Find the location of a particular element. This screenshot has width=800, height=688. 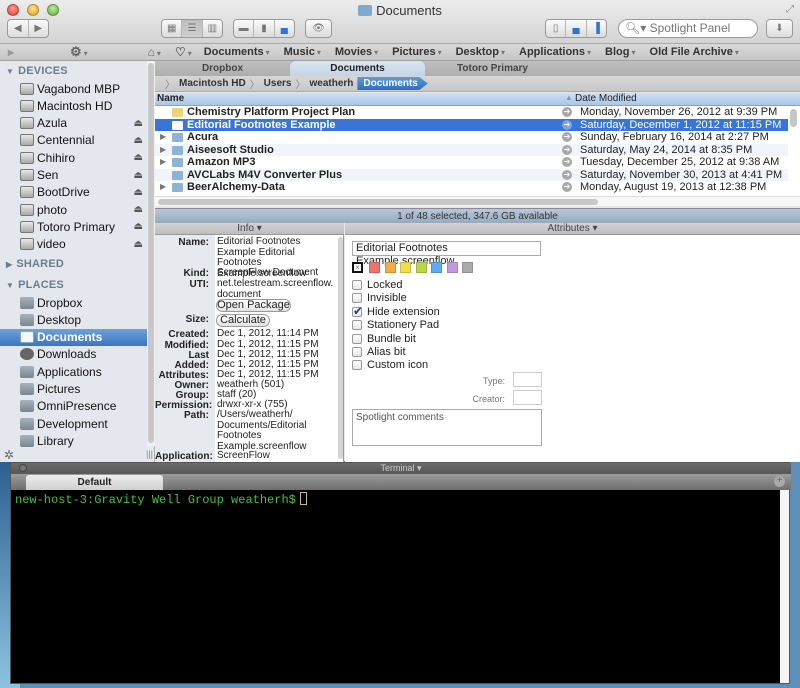

sidebar-action-gear-icon: ✲ is located at coordinates (9, 455).